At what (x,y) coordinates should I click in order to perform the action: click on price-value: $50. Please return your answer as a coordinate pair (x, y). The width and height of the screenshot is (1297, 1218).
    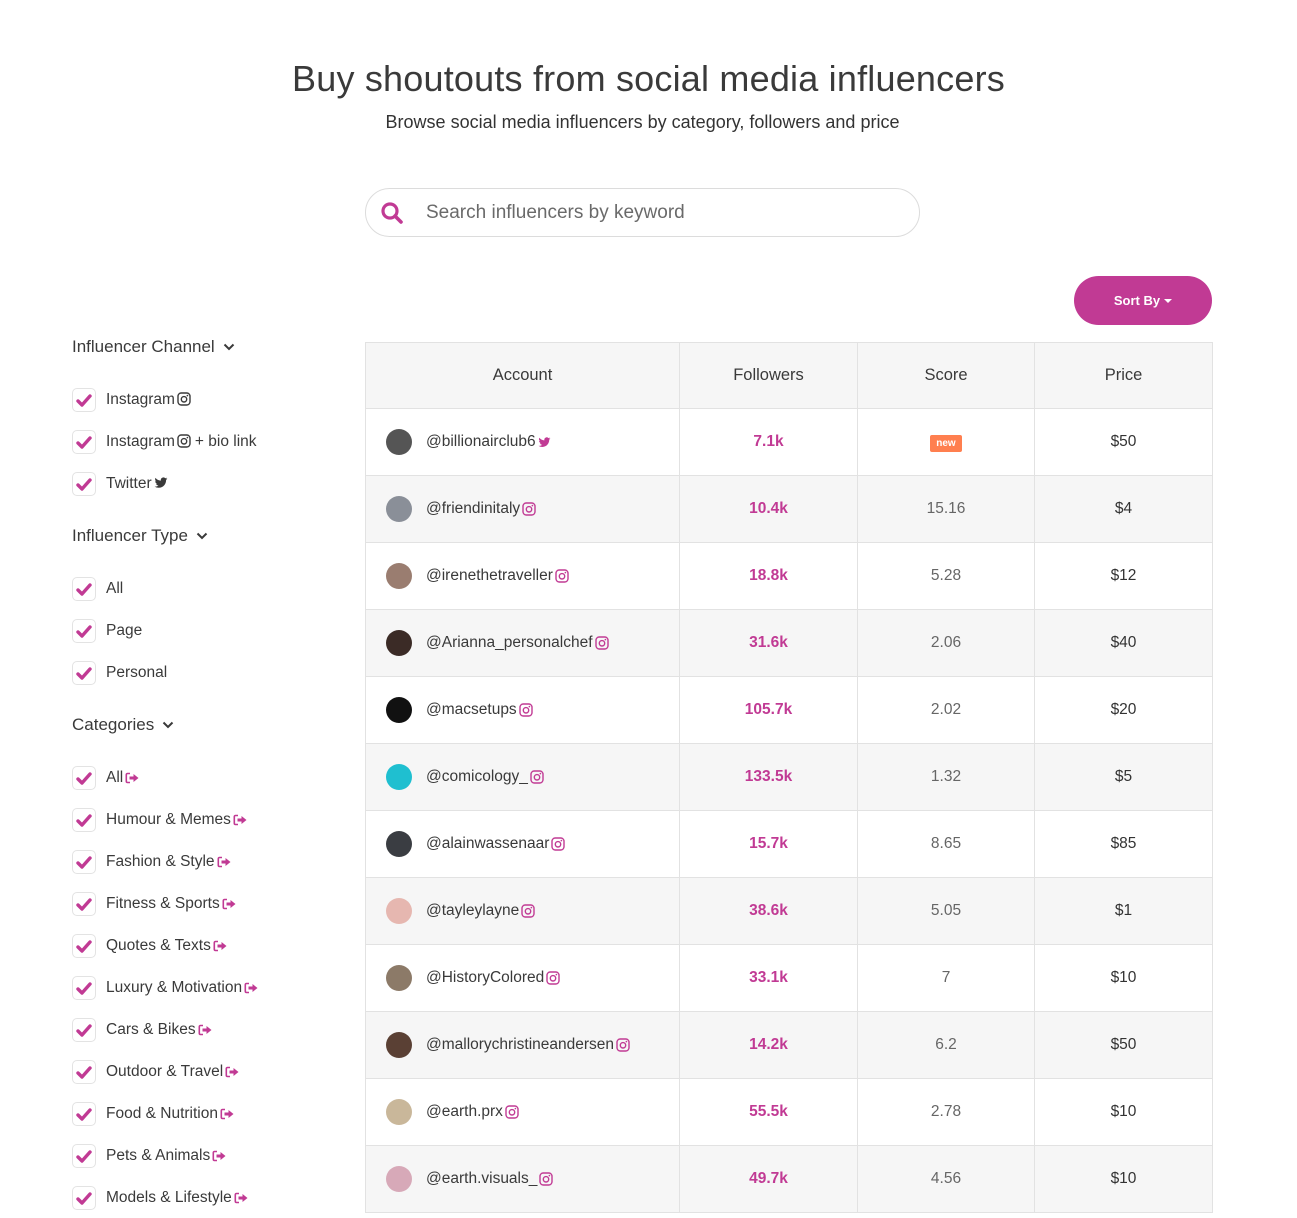
    Looking at the image, I should click on (1123, 441).